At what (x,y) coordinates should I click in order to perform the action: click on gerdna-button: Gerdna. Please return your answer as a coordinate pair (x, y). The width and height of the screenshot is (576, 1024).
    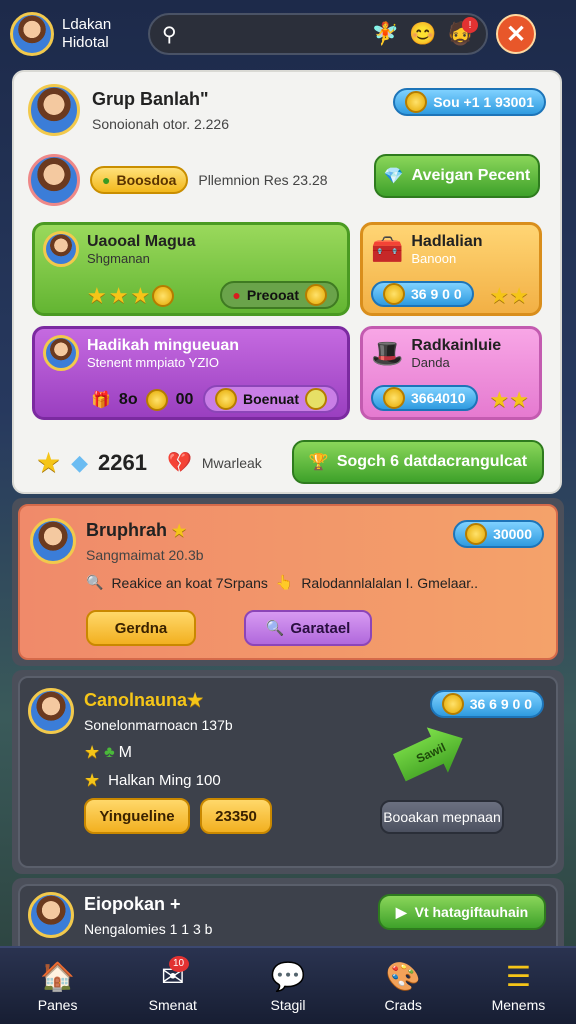
    Looking at the image, I should click on (141, 628).